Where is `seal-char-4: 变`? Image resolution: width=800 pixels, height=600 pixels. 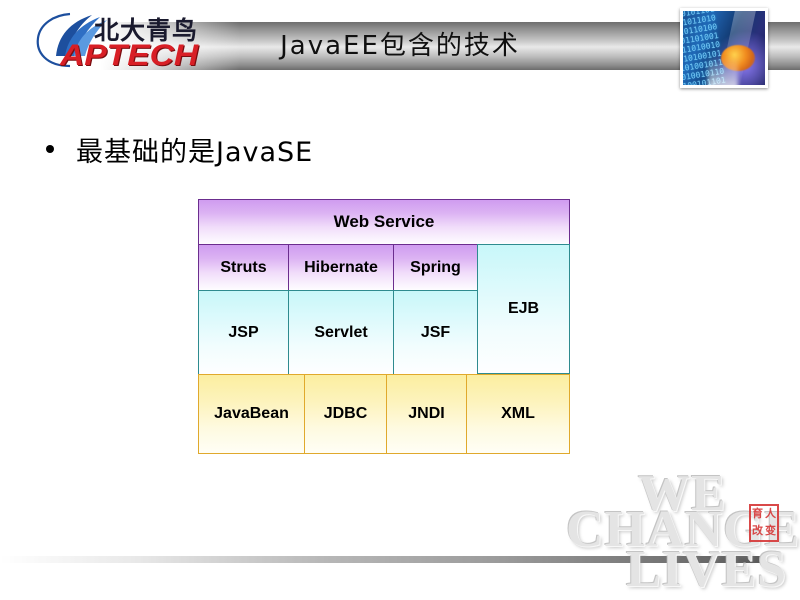
seal-char-4: 变 is located at coordinates (770, 530).